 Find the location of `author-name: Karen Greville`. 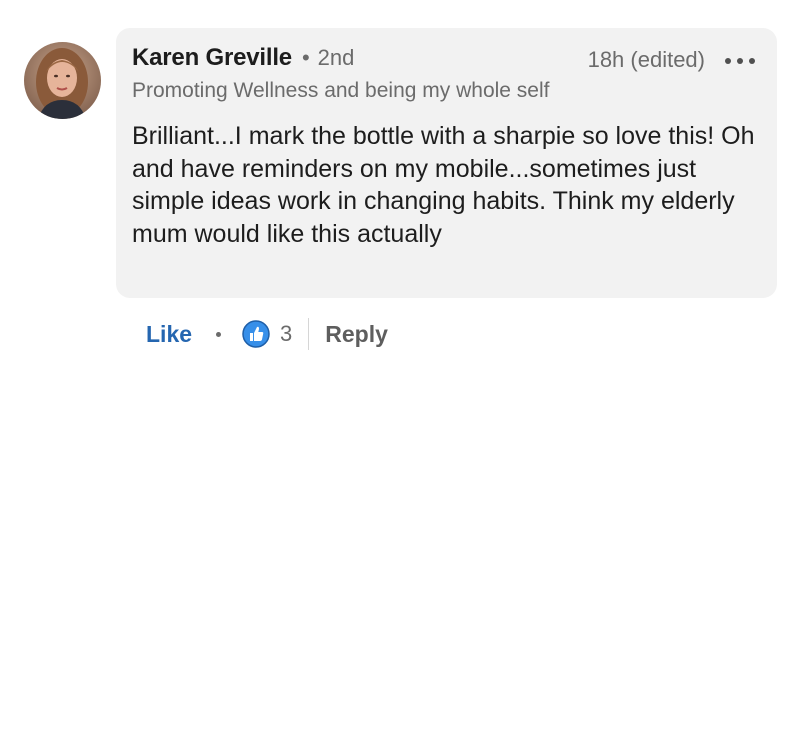

author-name: Karen Greville is located at coordinates (212, 58).